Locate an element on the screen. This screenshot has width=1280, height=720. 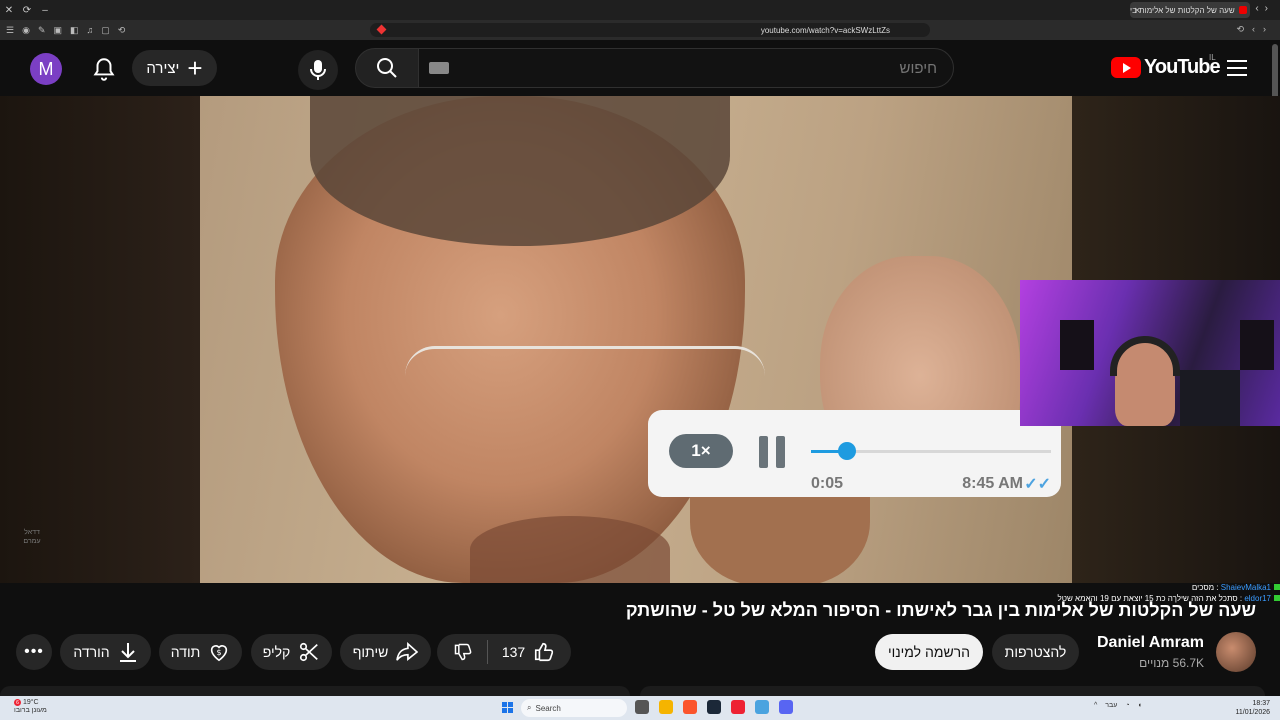
download-button: הורדה is located at coordinates (105, 652).